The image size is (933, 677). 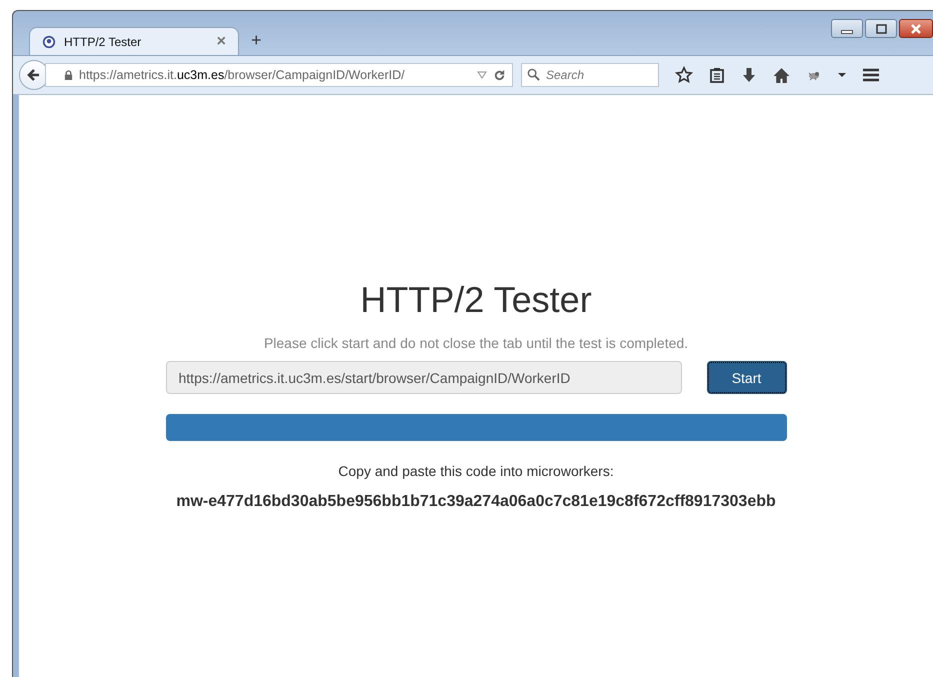 I want to click on minimize-button, so click(x=847, y=28).